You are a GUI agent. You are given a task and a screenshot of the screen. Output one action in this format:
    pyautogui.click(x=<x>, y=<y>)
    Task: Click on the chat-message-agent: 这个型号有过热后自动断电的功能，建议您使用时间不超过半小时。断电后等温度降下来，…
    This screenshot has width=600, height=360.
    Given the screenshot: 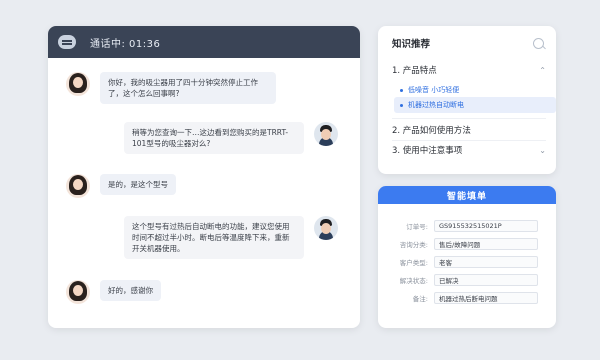 What is the action you would take?
    pyautogui.click(x=231, y=237)
    